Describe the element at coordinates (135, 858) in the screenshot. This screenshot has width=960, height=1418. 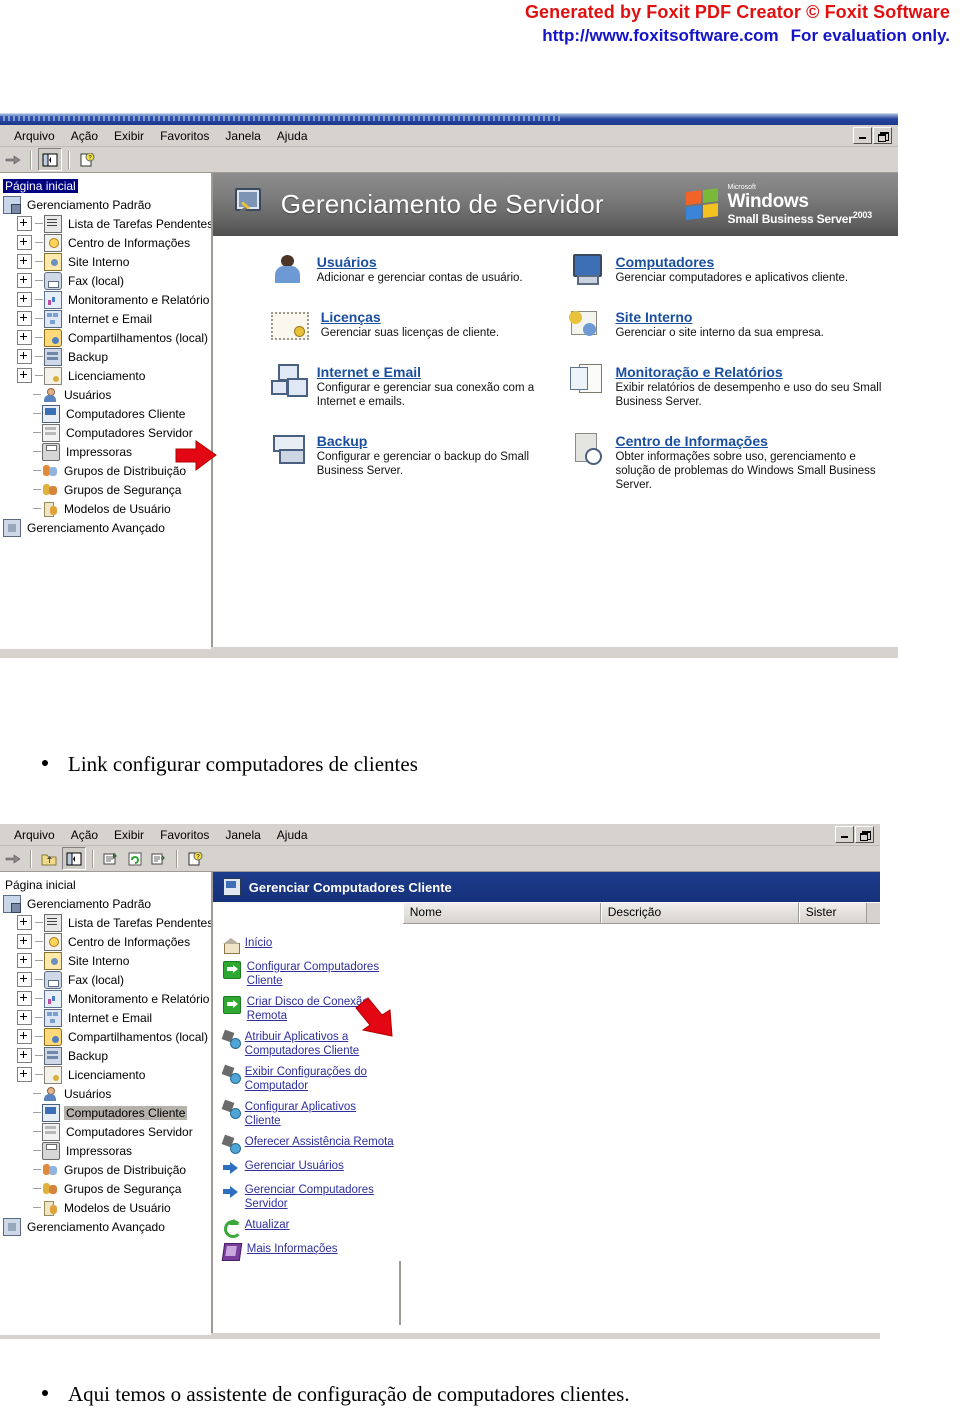
I see `refresh-button` at that location.